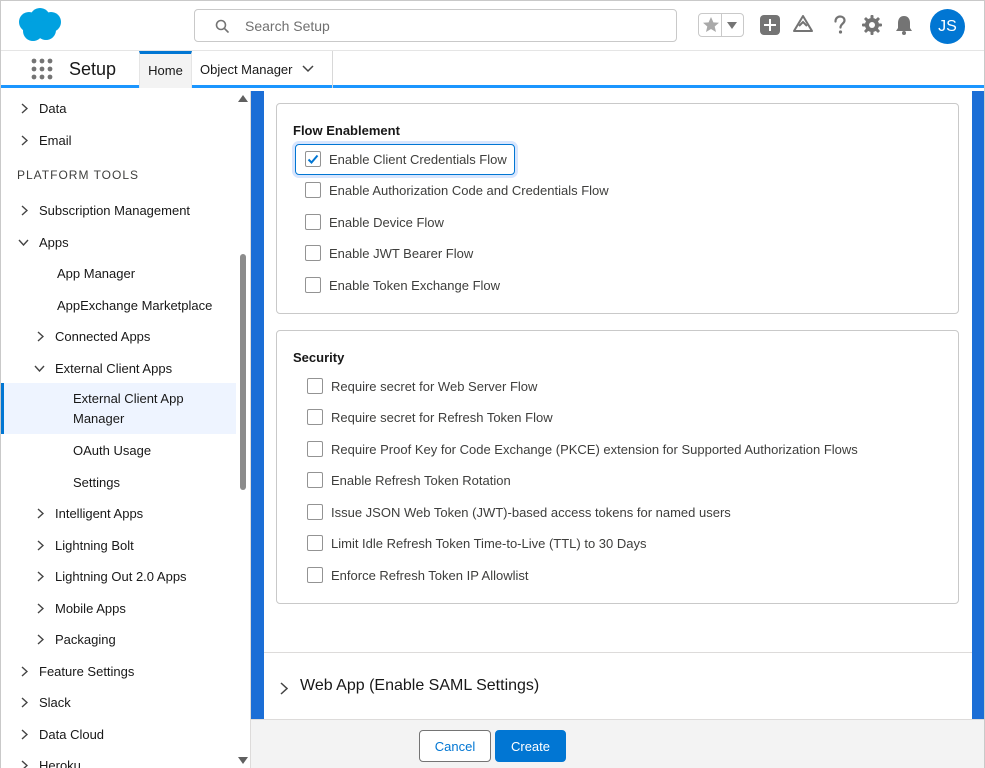  Describe the element at coordinates (118, 513) in the screenshot. I see `sidebar-item-intelligent-apps: Intelligent Apps` at that location.